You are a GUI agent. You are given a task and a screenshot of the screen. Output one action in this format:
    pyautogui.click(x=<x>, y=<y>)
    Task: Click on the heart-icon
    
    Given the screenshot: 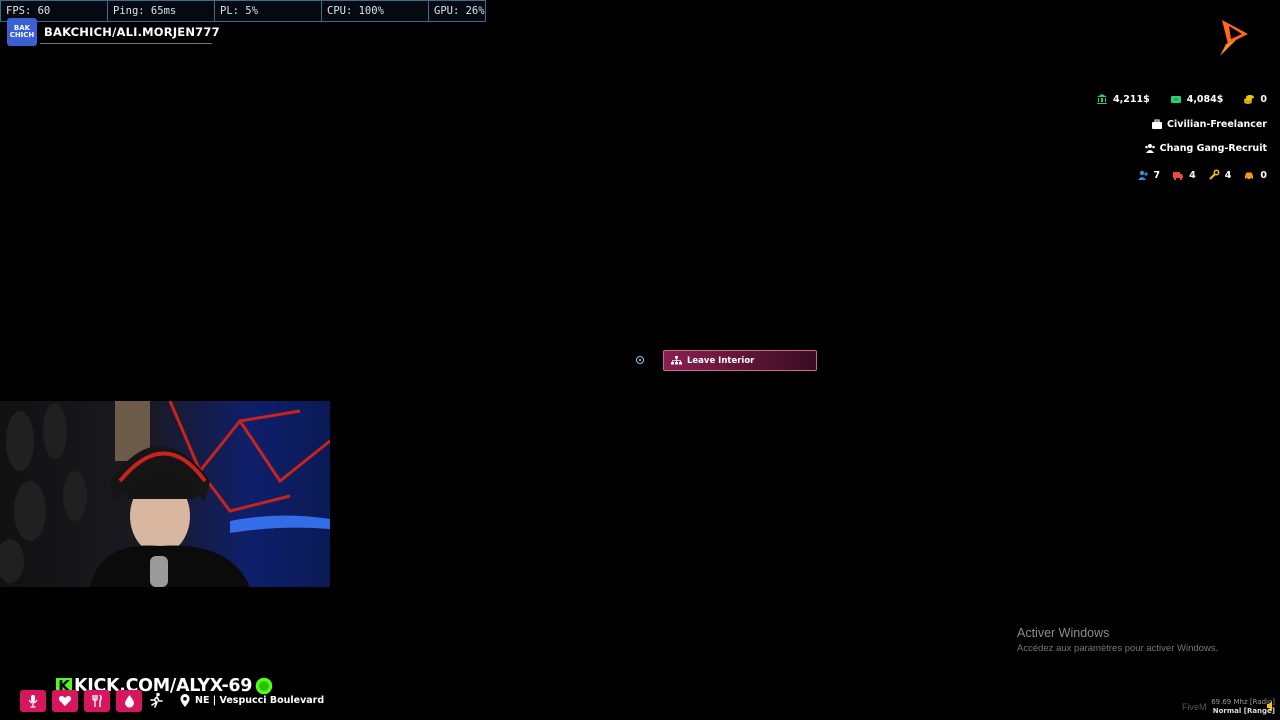 What is the action you would take?
    pyautogui.click(x=65, y=701)
    